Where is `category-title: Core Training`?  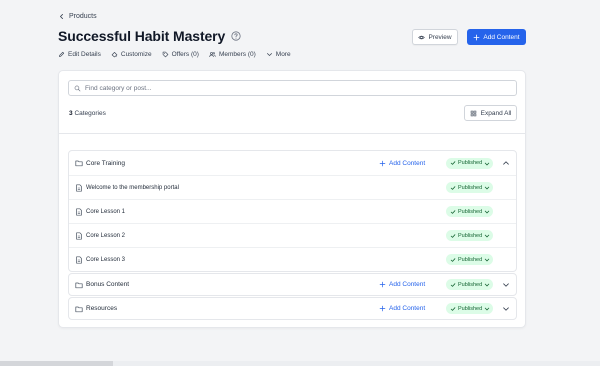
category-title: Core Training is located at coordinates (106, 163).